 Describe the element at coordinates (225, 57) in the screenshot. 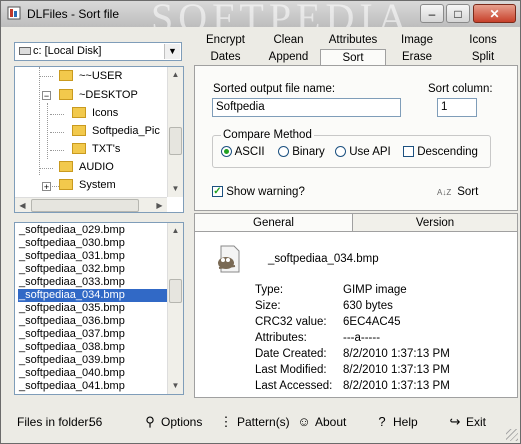

I see `tab-dates: Dates` at that location.